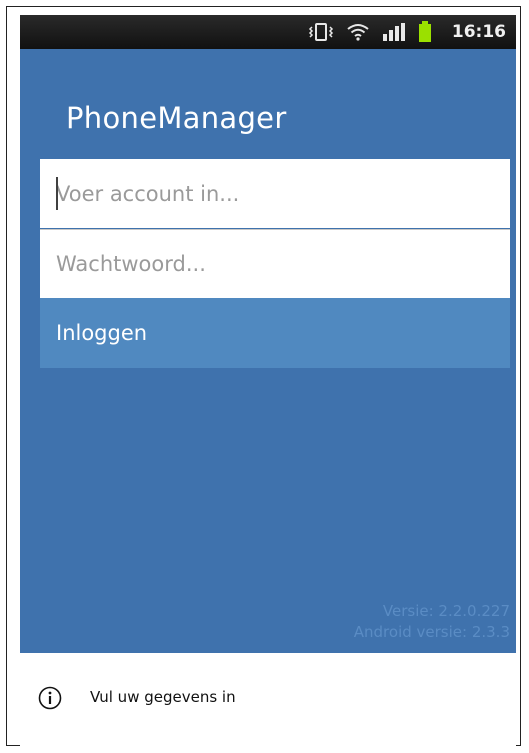 The width and height of the screenshot is (529, 753). I want to click on info-icon, so click(50, 698).